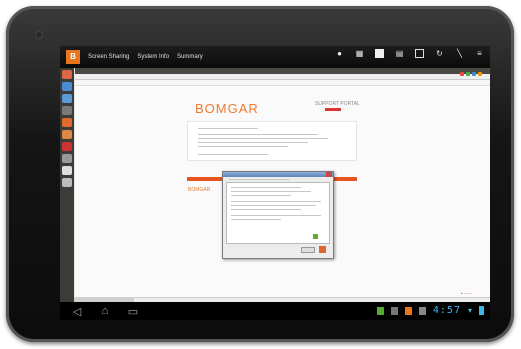  Describe the element at coordinates (481, 310) in the screenshot. I see `battery-icon` at that location.